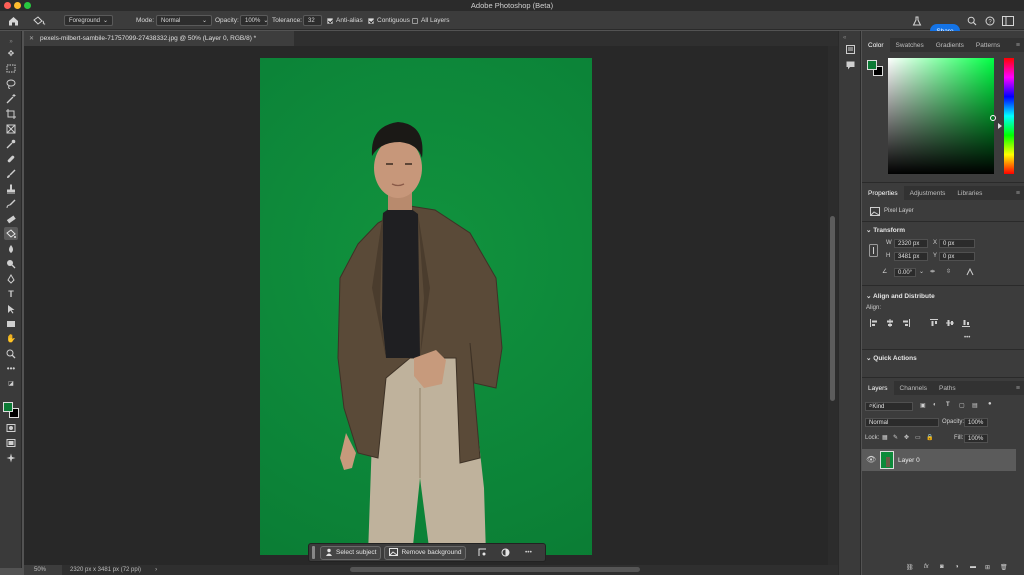 The width and height of the screenshot is (1024, 575). I want to click on lock-position-icon: ✥, so click(906, 437).